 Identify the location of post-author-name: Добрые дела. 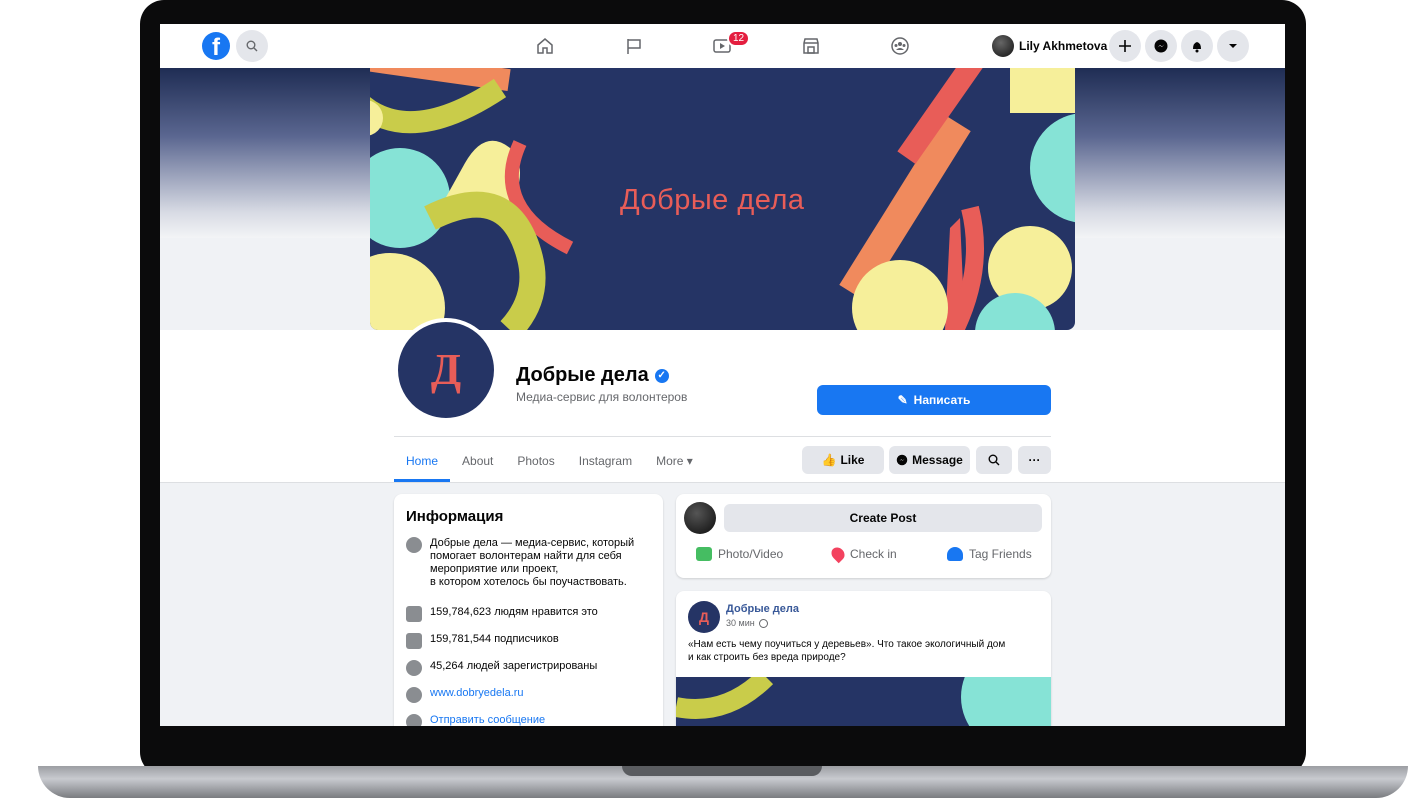
(762, 609).